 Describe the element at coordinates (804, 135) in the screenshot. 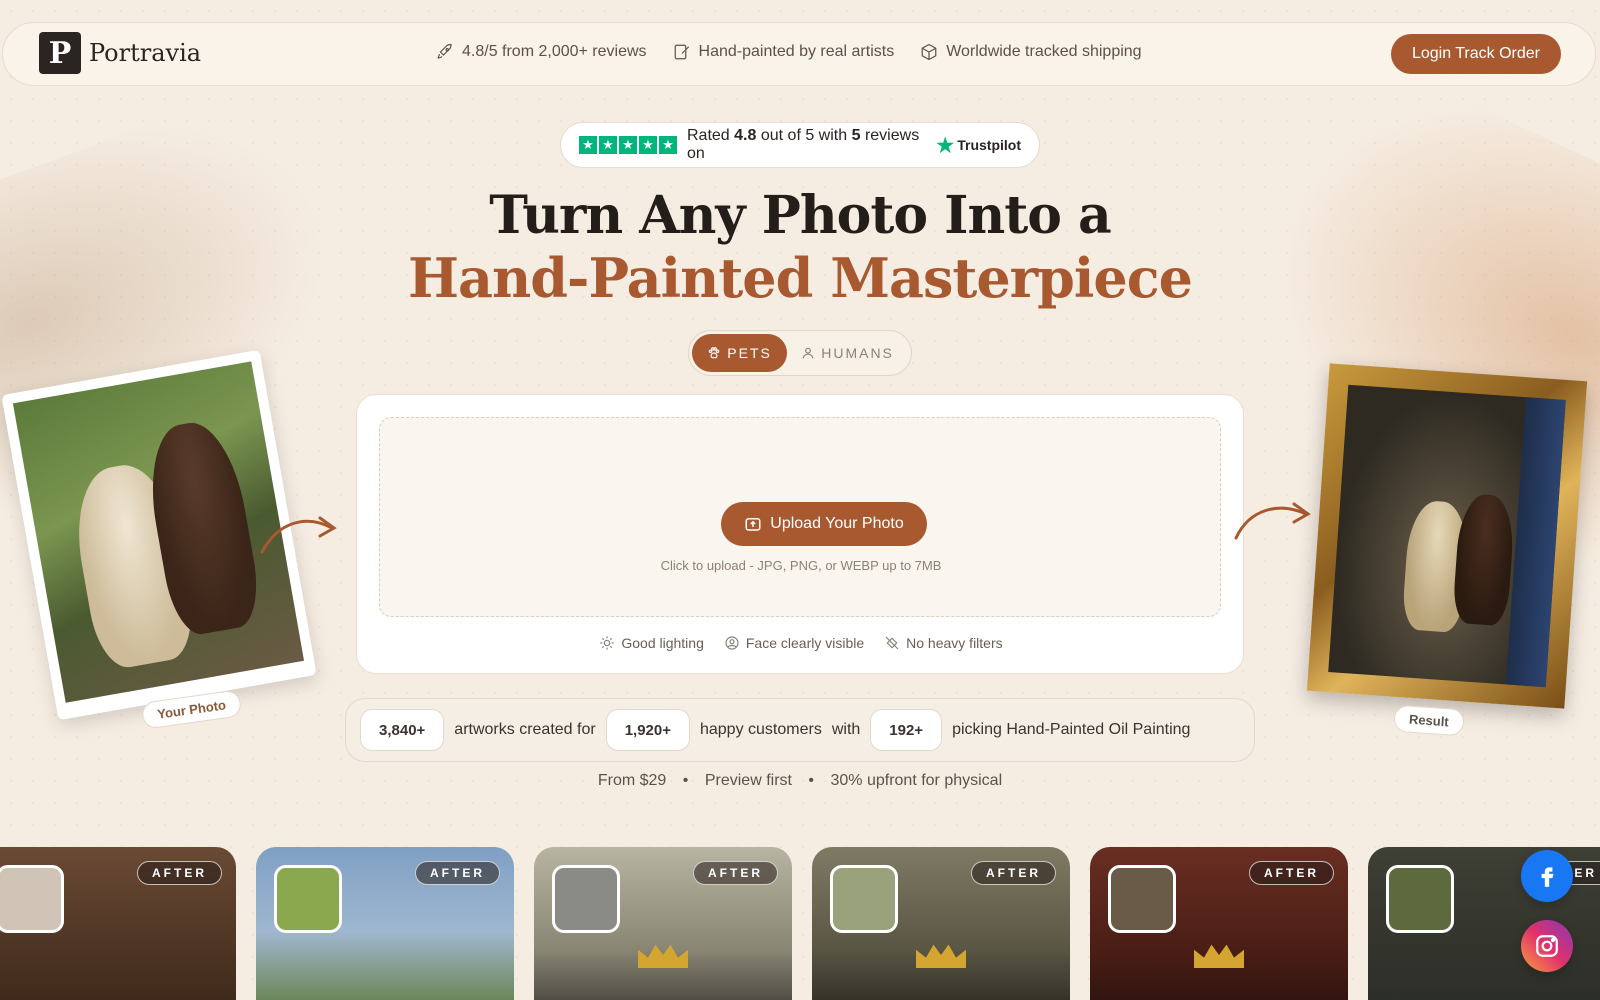

I see `trustpilot-mid: out of 5 with` at that location.